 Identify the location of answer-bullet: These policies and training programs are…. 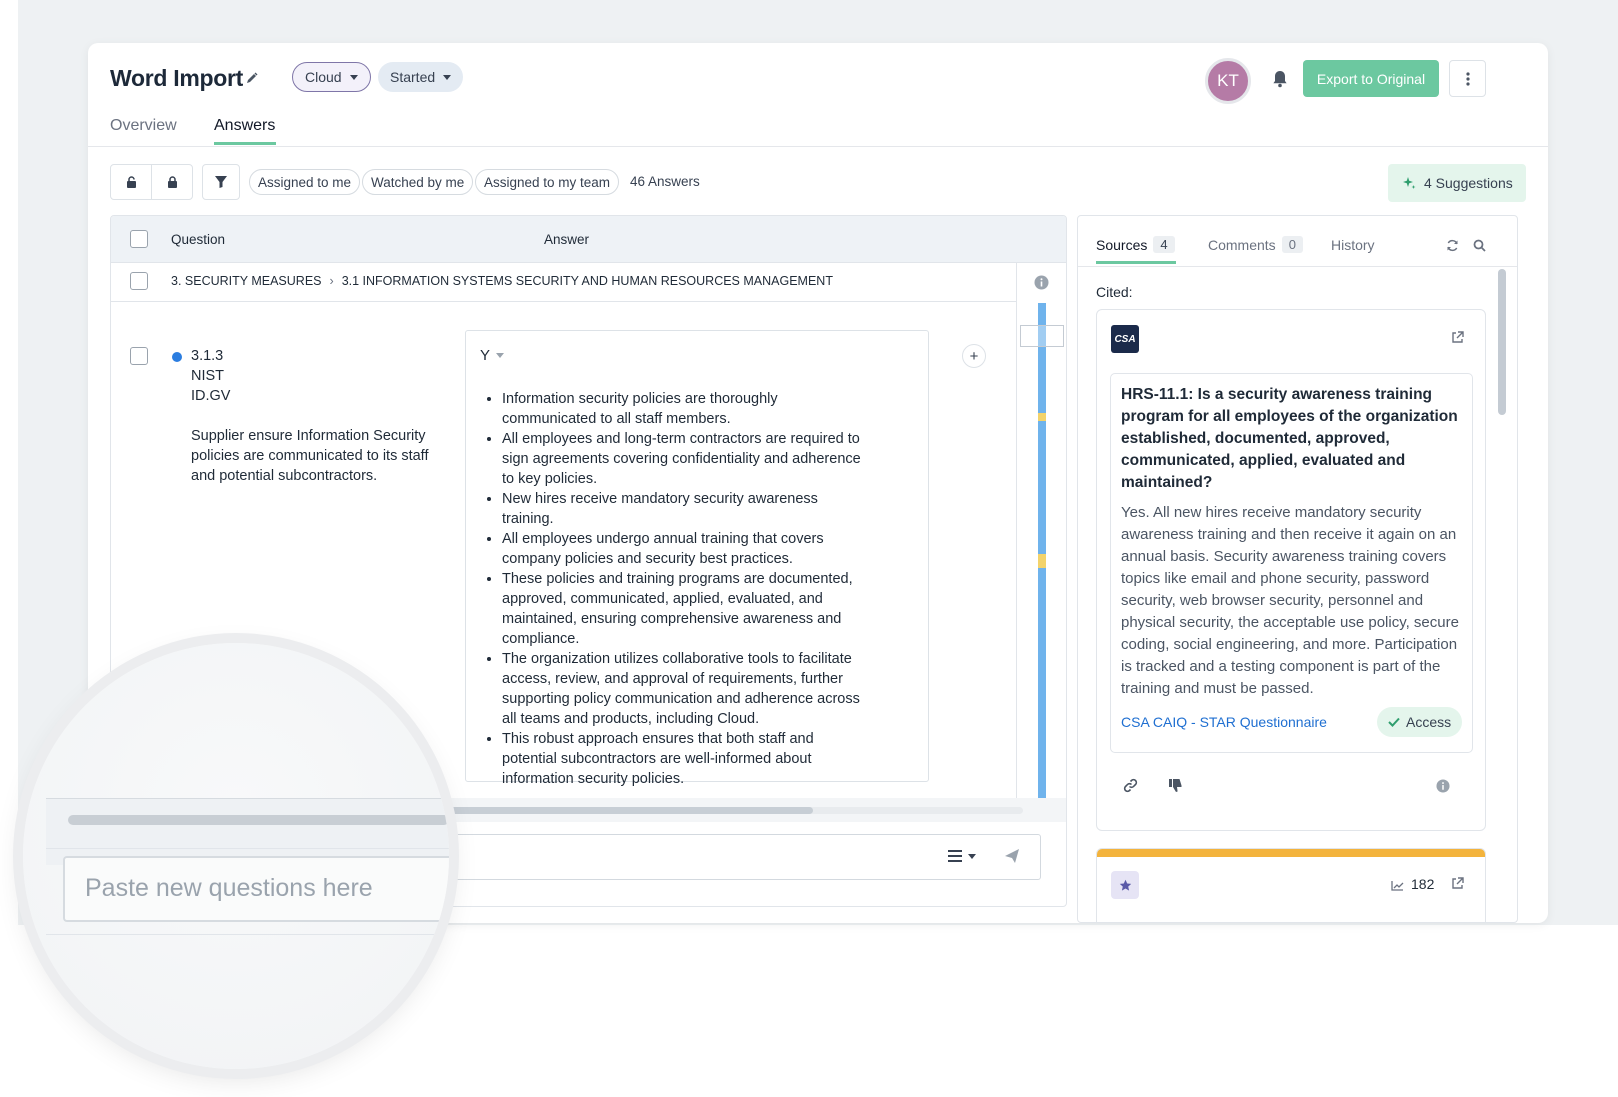
(687, 609).